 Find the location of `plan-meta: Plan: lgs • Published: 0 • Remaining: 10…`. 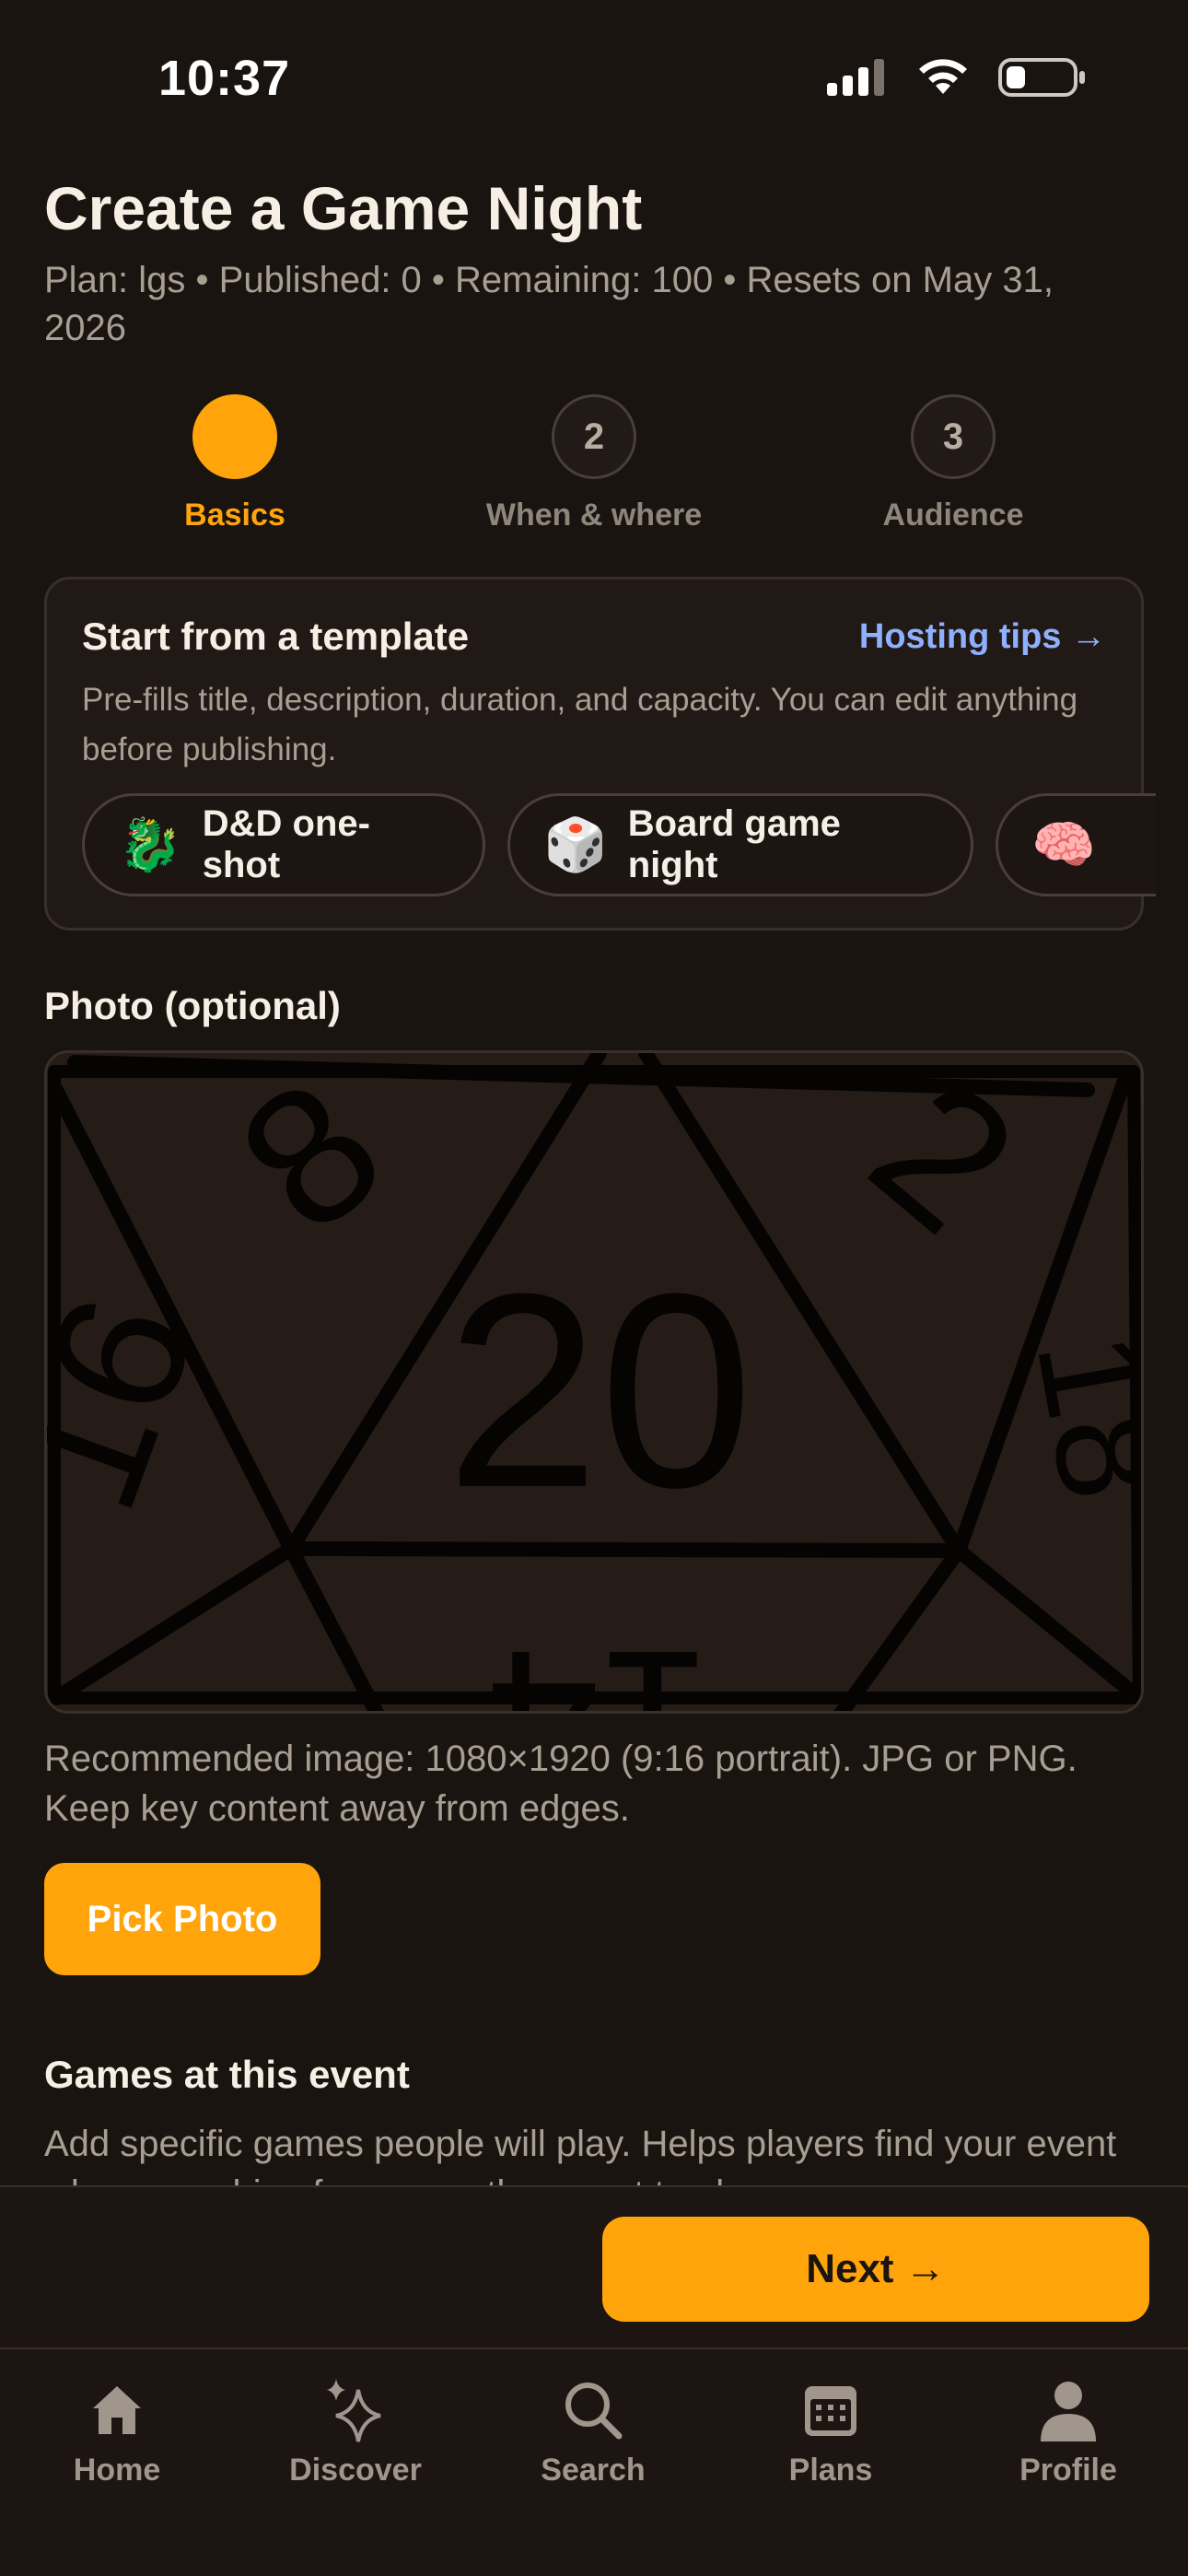

plan-meta: Plan: lgs • Published: 0 • Remaining: 10… is located at coordinates (549, 304).